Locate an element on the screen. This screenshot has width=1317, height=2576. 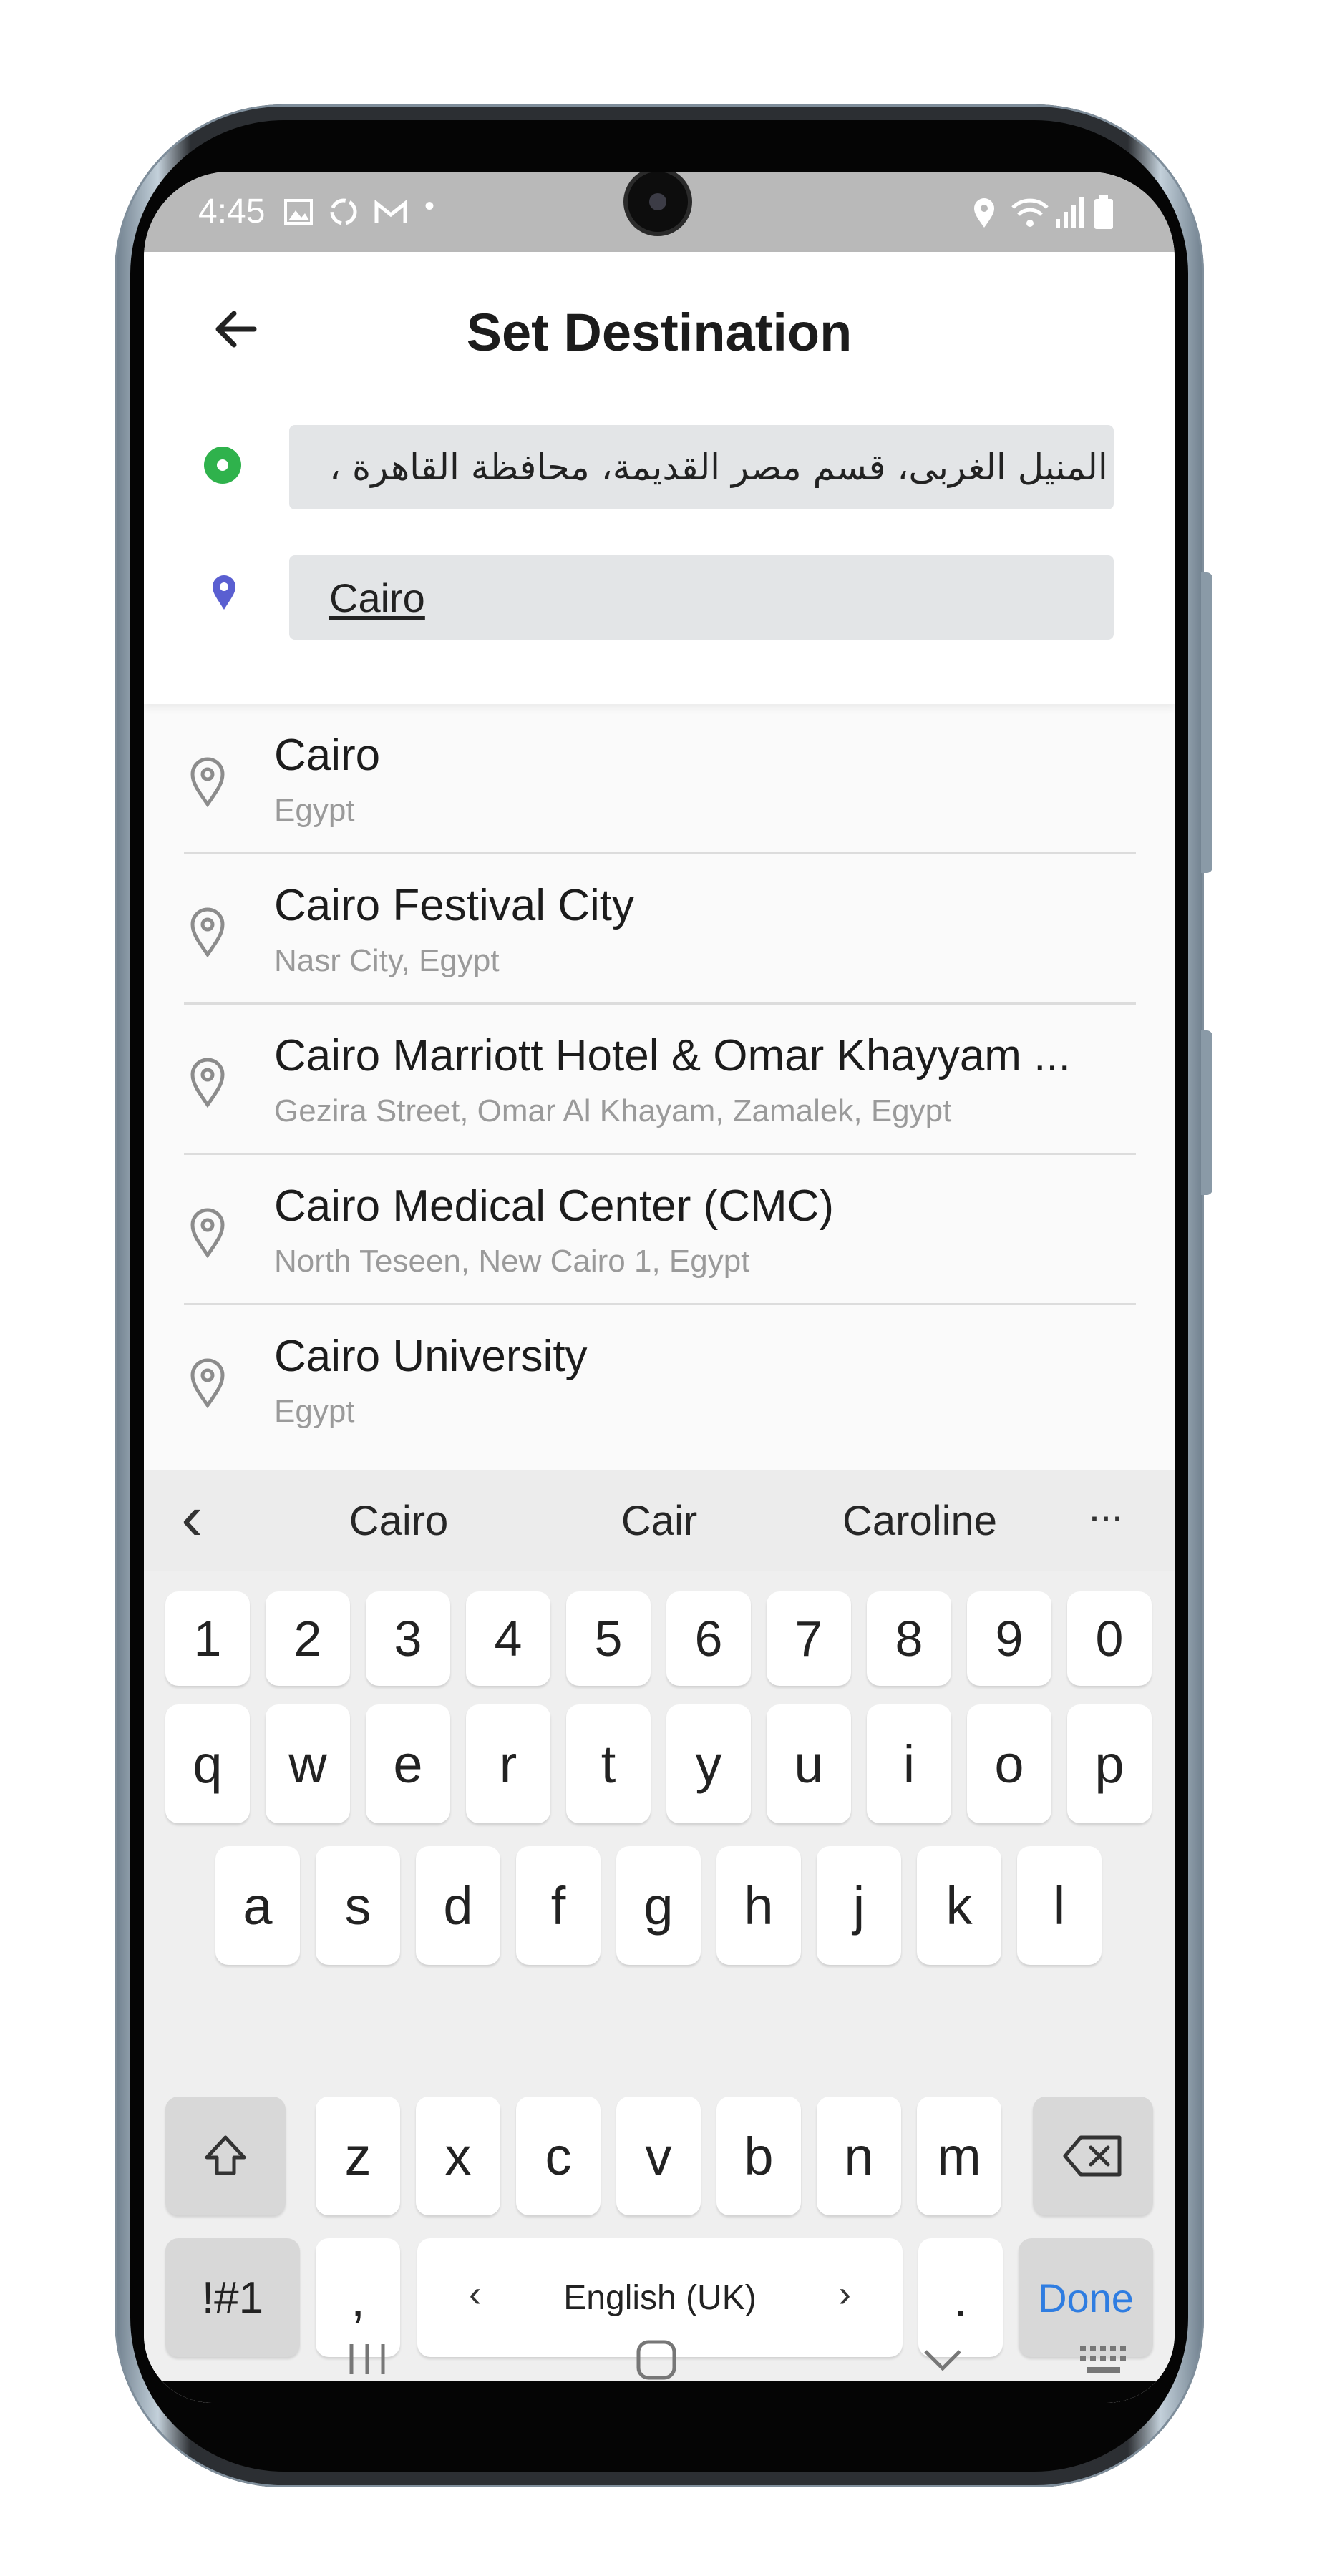
key-8: 8 is located at coordinates (909, 1638).